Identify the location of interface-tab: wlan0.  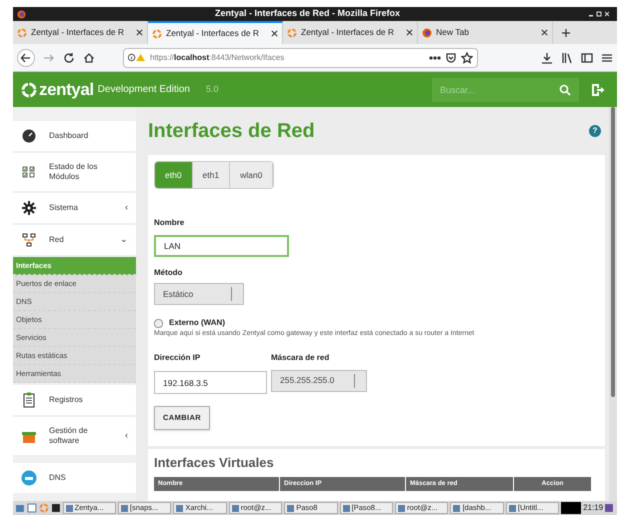
(251, 175).